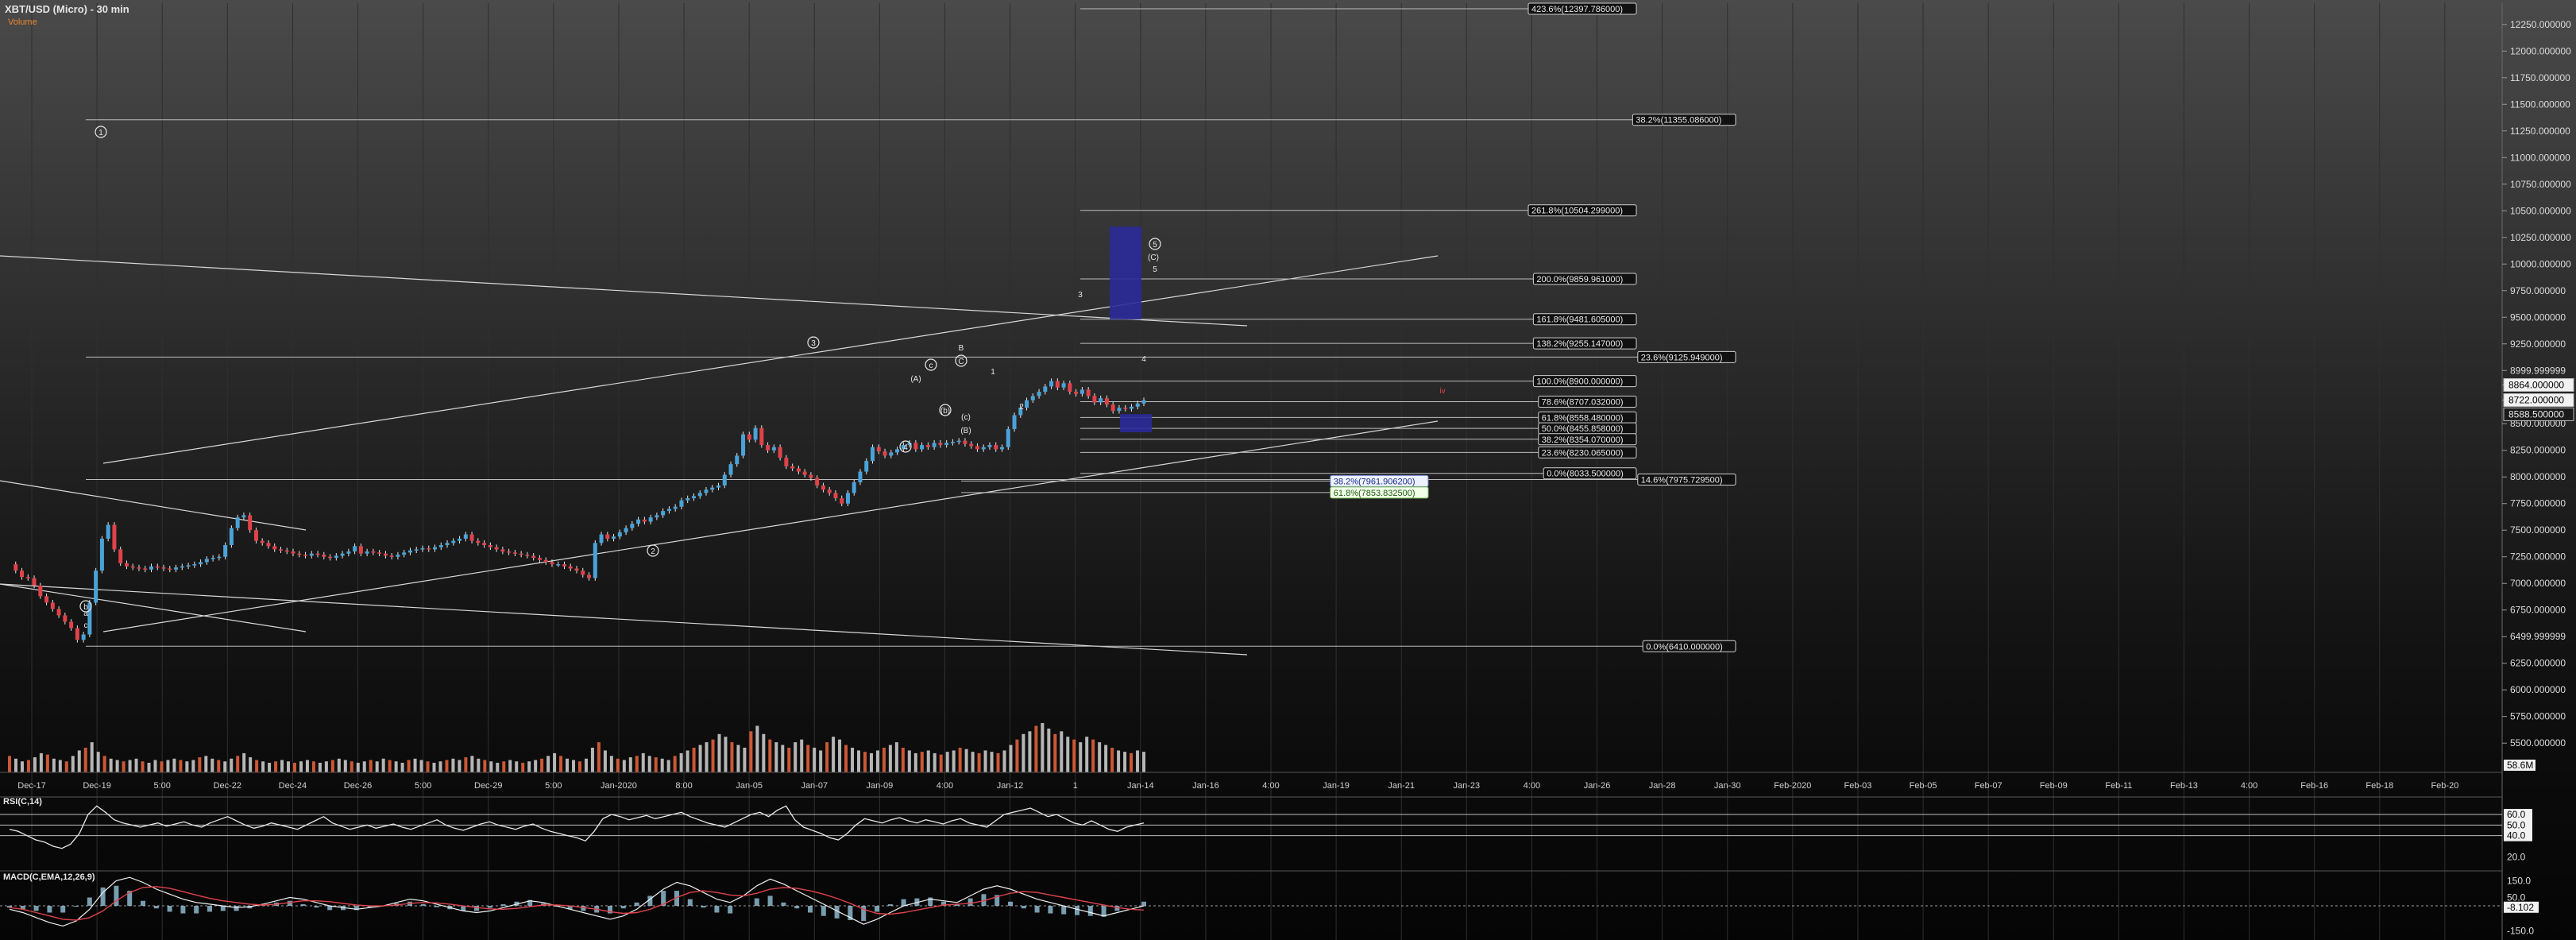  What do you see at coordinates (2538, 450) in the screenshot?
I see `y-tick-label: 8250.000000` at bounding box center [2538, 450].